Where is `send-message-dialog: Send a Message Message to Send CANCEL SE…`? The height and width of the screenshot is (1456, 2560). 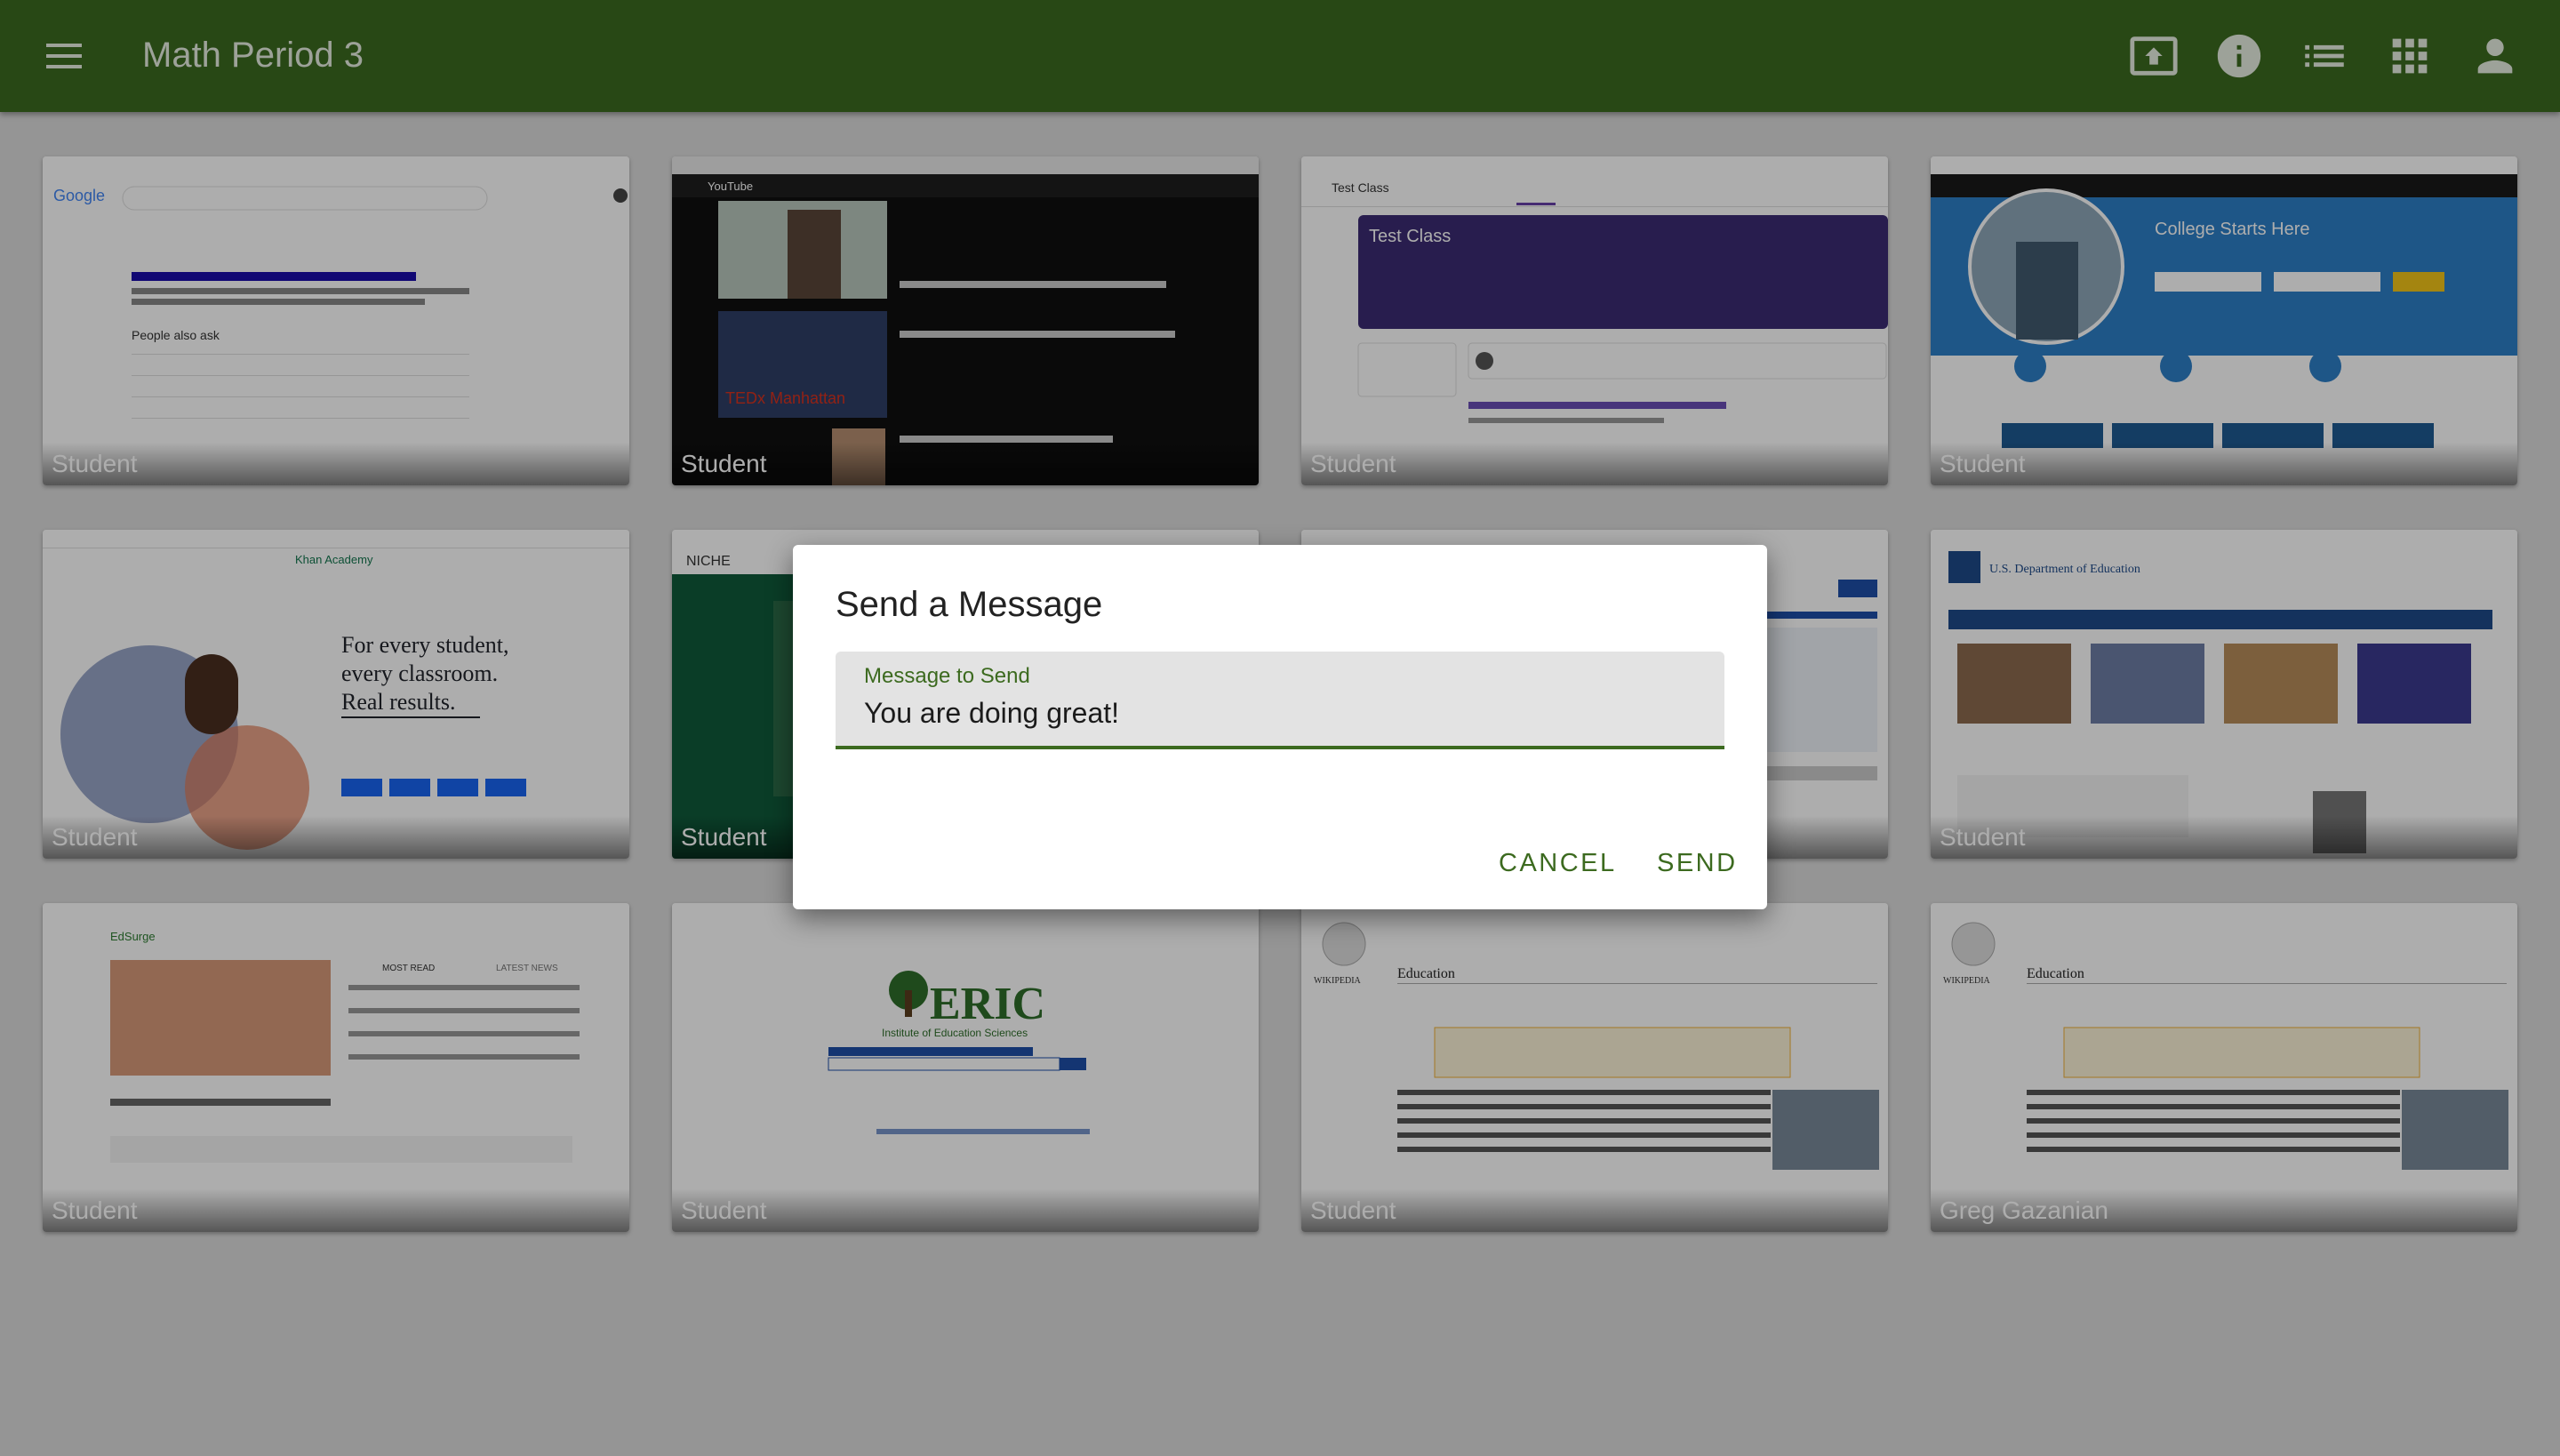
send-message-dialog: Send a Message Message to Send CANCEL SE… is located at coordinates (1280, 727).